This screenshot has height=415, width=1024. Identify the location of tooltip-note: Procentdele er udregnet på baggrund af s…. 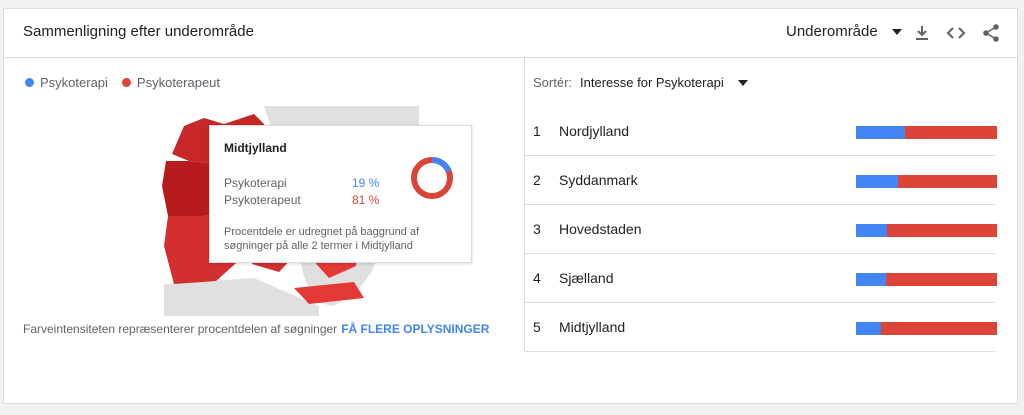
(322, 239).